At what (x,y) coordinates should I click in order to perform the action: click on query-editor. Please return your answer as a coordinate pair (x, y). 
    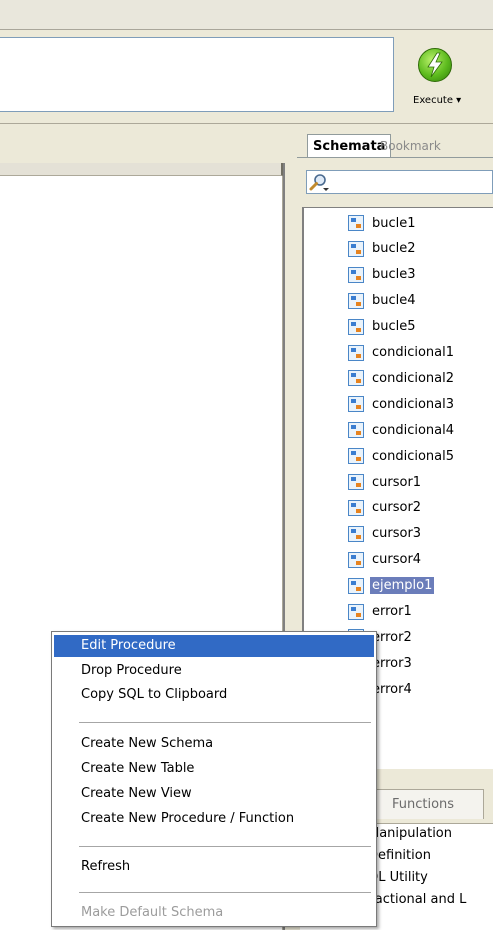
    Looking at the image, I should click on (197, 74).